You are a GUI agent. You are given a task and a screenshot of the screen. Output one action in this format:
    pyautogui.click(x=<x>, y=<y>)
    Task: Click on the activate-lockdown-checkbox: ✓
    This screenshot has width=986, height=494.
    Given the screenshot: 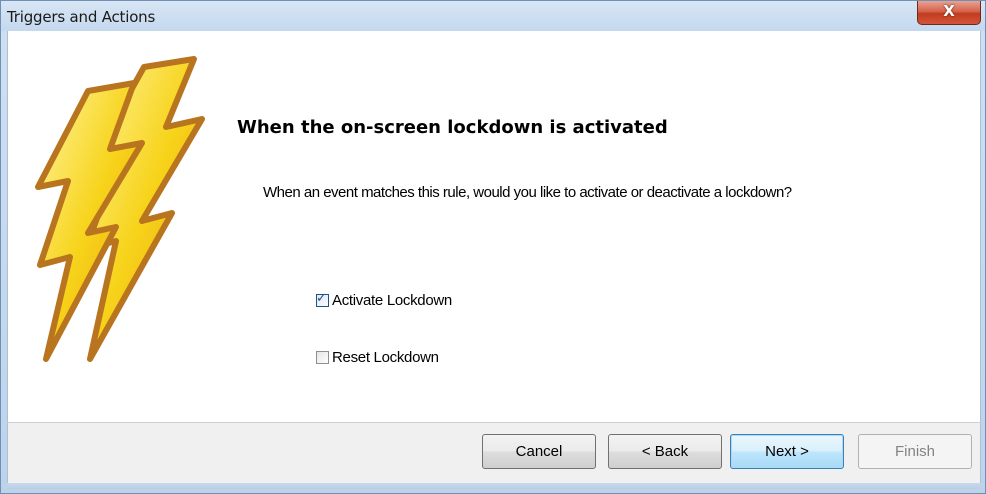 What is the action you would take?
    pyautogui.click(x=322, y=298)
    